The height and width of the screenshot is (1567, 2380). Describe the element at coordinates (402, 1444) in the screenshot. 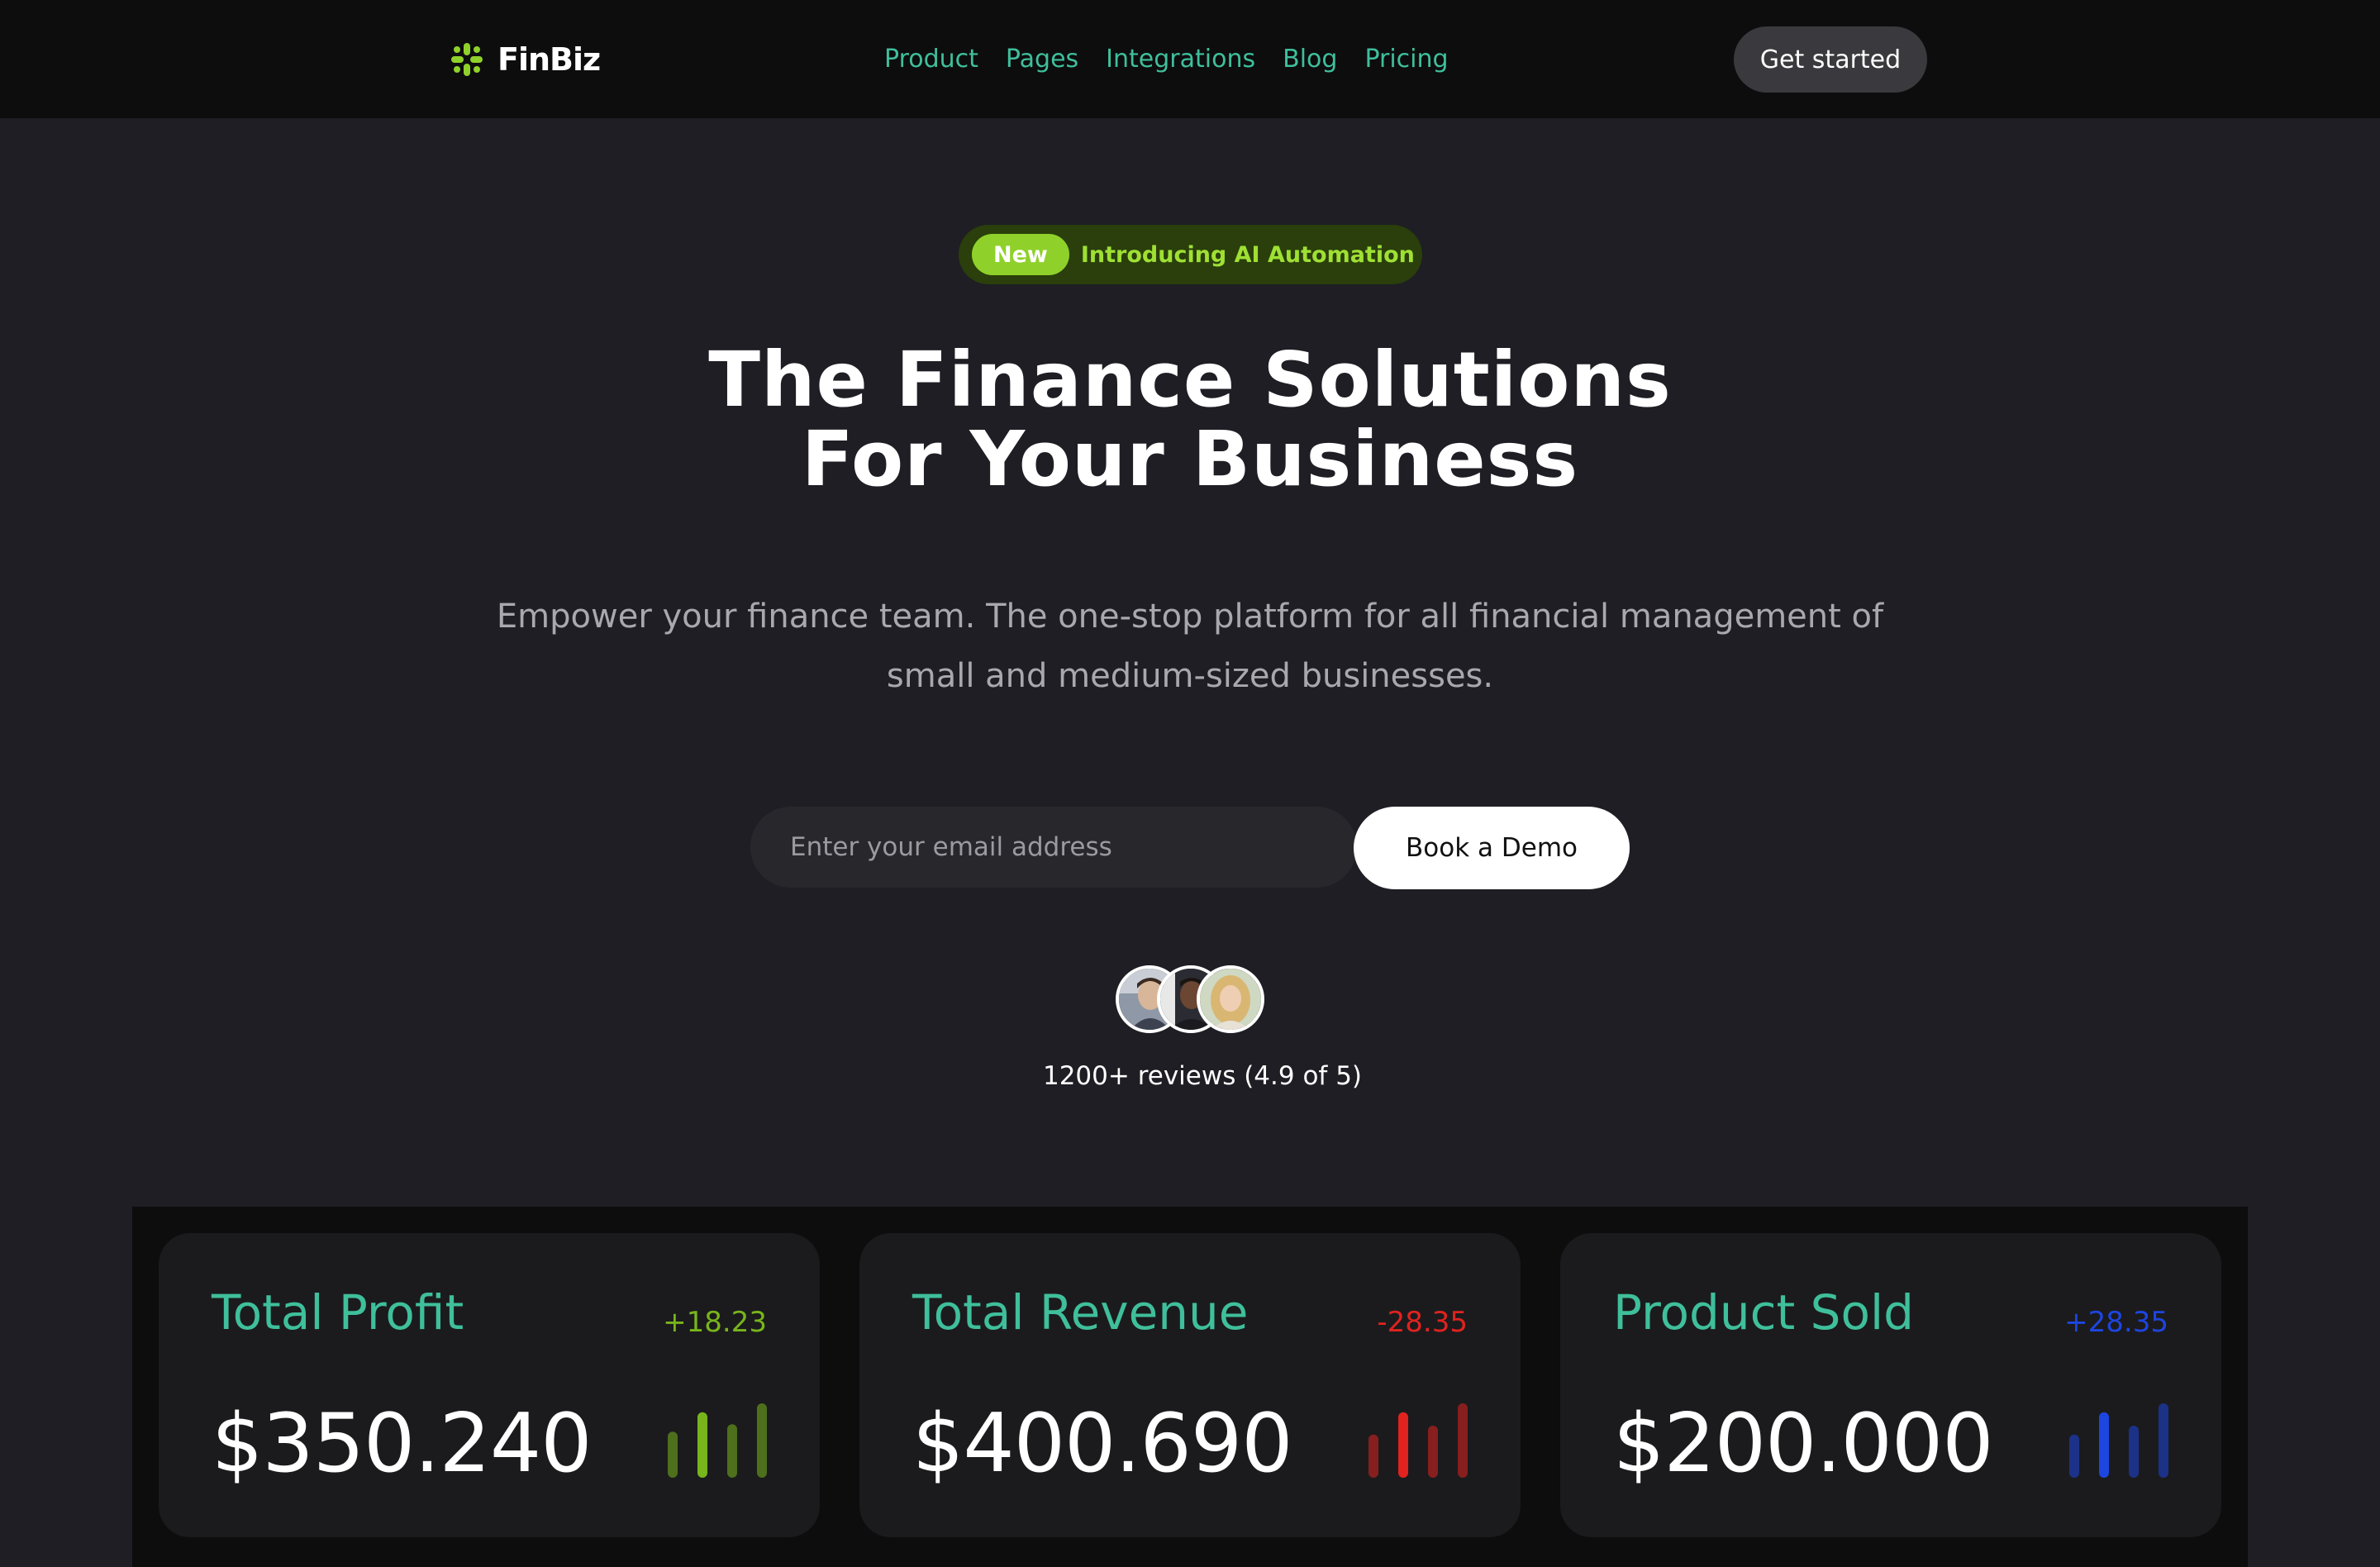

I see `stat-value: $350.240` at that location.